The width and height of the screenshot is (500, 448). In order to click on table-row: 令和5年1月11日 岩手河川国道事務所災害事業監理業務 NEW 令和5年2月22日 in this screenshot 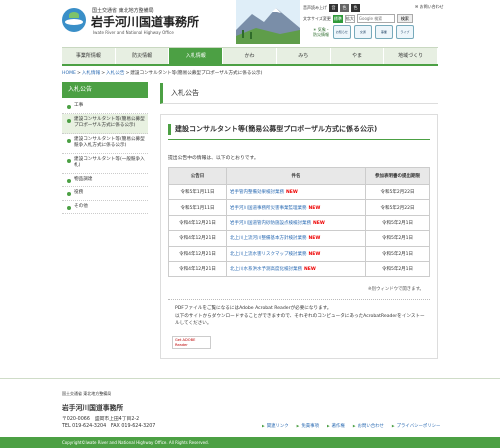, I will do `click(299, 207)`.